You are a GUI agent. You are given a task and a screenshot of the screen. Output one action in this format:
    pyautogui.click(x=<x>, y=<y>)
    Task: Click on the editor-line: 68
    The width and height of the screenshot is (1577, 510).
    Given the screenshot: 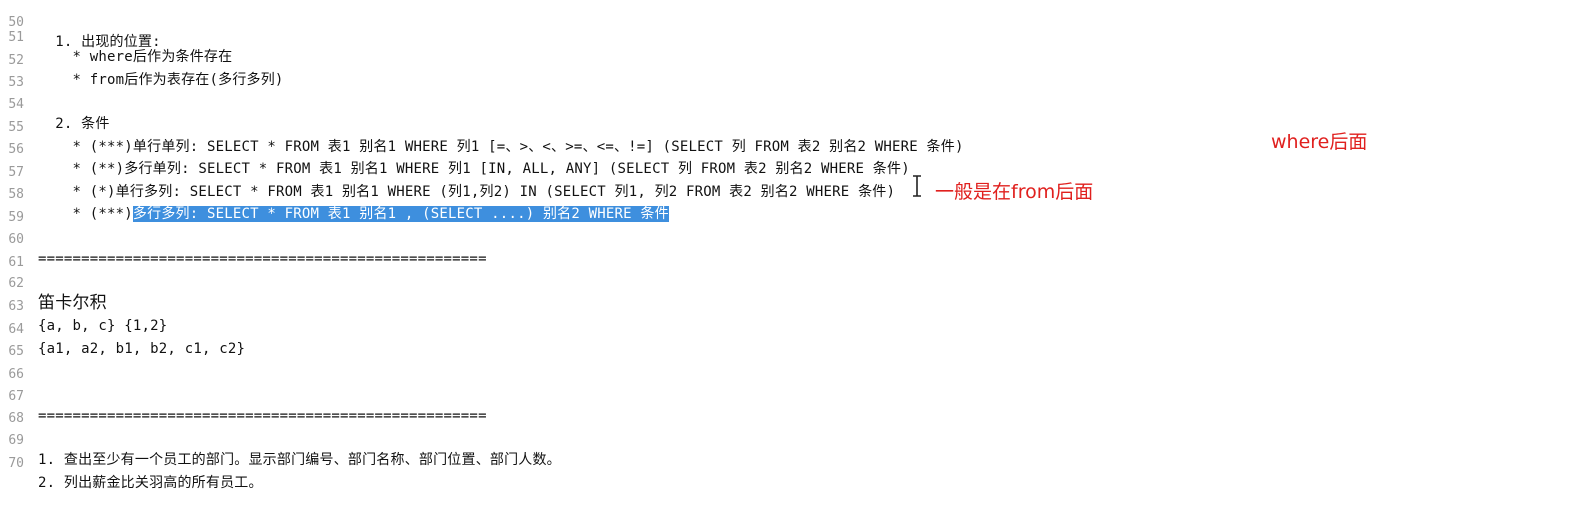 What is the action you would take?
    pyautogui.click(x=788, y=407)
    